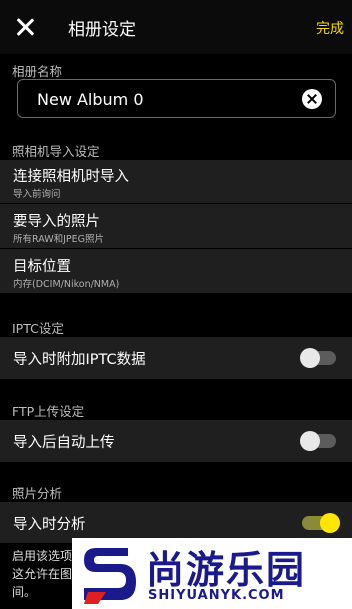 The width and height of the screenshot is (352, 609). Describe the element at coordinates (330, 28) in the screenshot. I see `done-button: 完成` at that location.